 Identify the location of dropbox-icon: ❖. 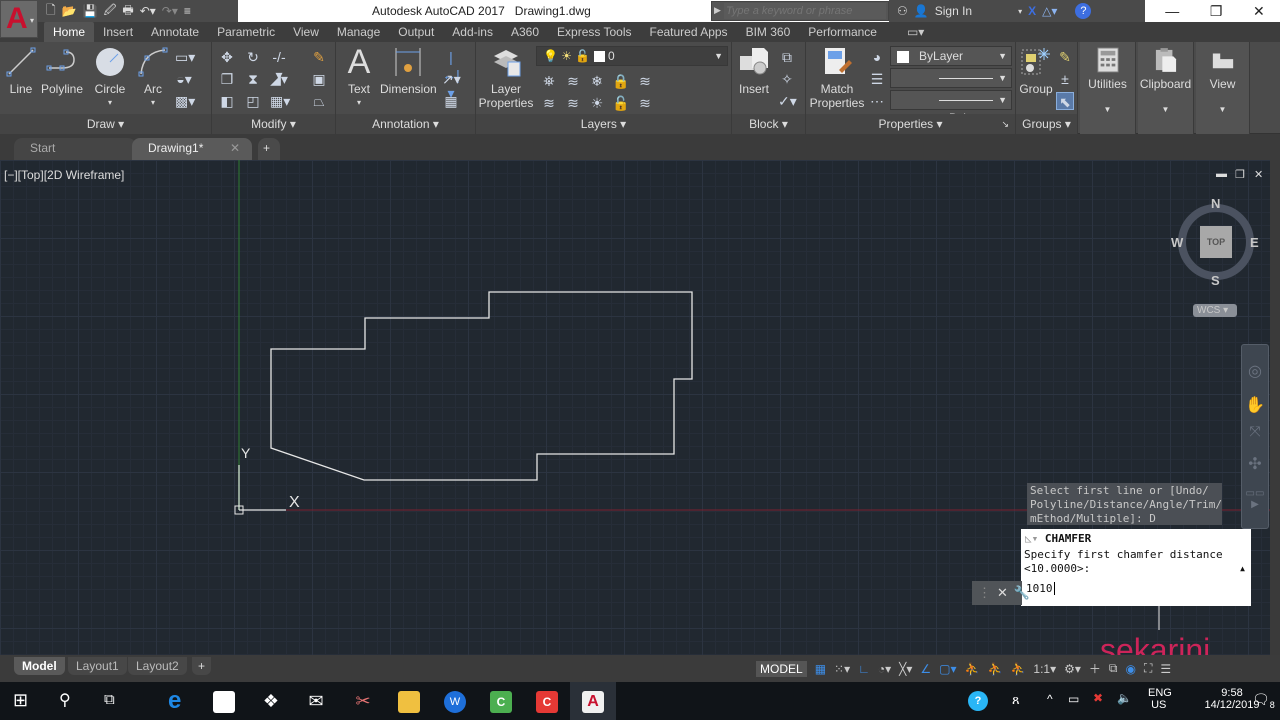
(271, 702).